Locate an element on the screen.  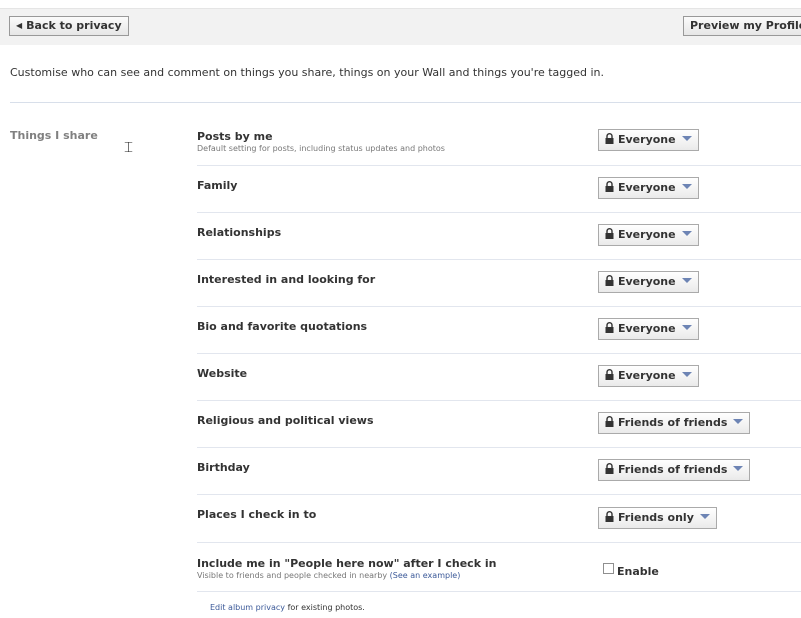
setting-row-relationships: Relationships Everyone is located at coordinates (499, 236).